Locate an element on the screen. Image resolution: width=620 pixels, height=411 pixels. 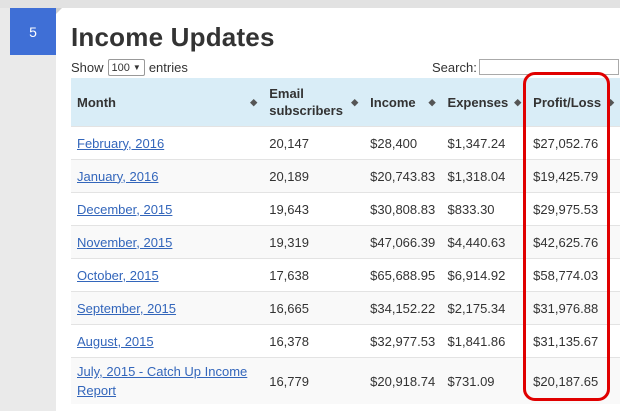
email-cell: 16,378 is located at coordinates (314, 341).